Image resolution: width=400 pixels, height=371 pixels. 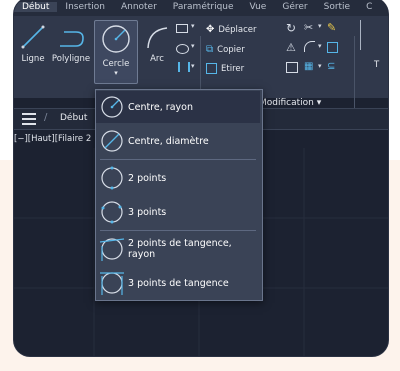 What do you see at coordinates (178, 178) in the screenshot?
I see `menu-item-2-points: 2 points` at bounding box center [178, 178].